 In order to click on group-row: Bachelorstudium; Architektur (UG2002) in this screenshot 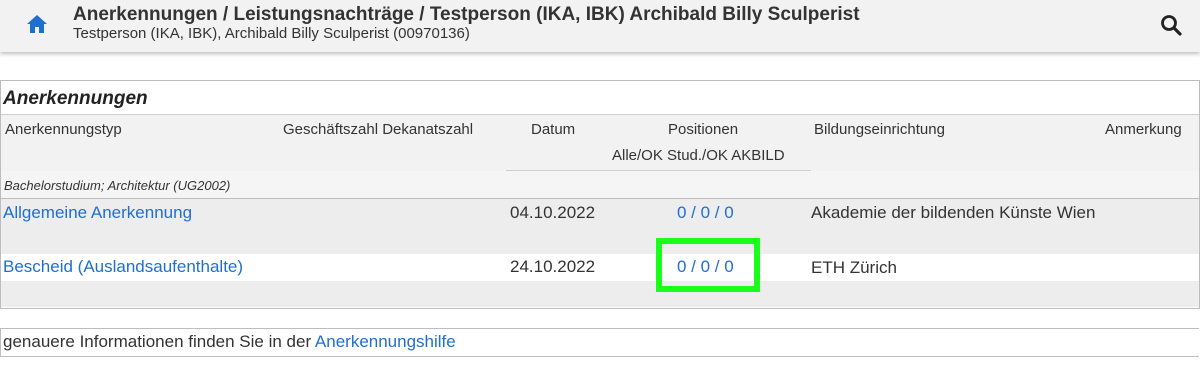, I will do `click(600, 185)`.